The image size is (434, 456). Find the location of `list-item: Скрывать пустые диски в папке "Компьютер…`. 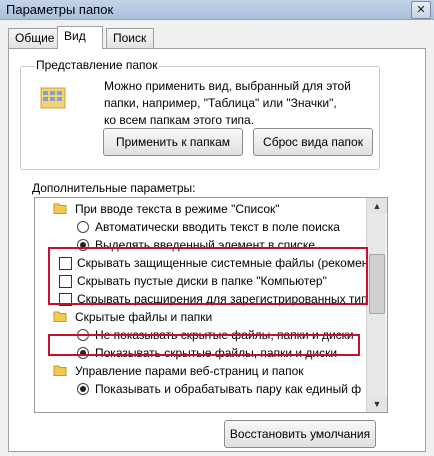

list-item: Скрывать пустые диски в папке "Компьютер… is located at coordinates (205, 281).